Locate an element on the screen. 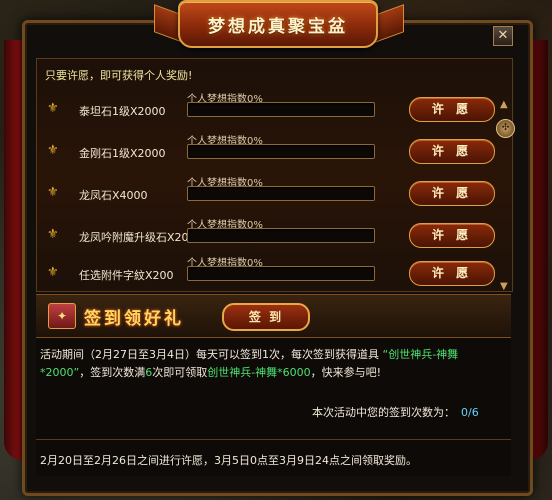  wish-row: ⚜ 任选附件字紋X200 个人梦想指数0% 许 愿 is located at coordinates (267, 271).